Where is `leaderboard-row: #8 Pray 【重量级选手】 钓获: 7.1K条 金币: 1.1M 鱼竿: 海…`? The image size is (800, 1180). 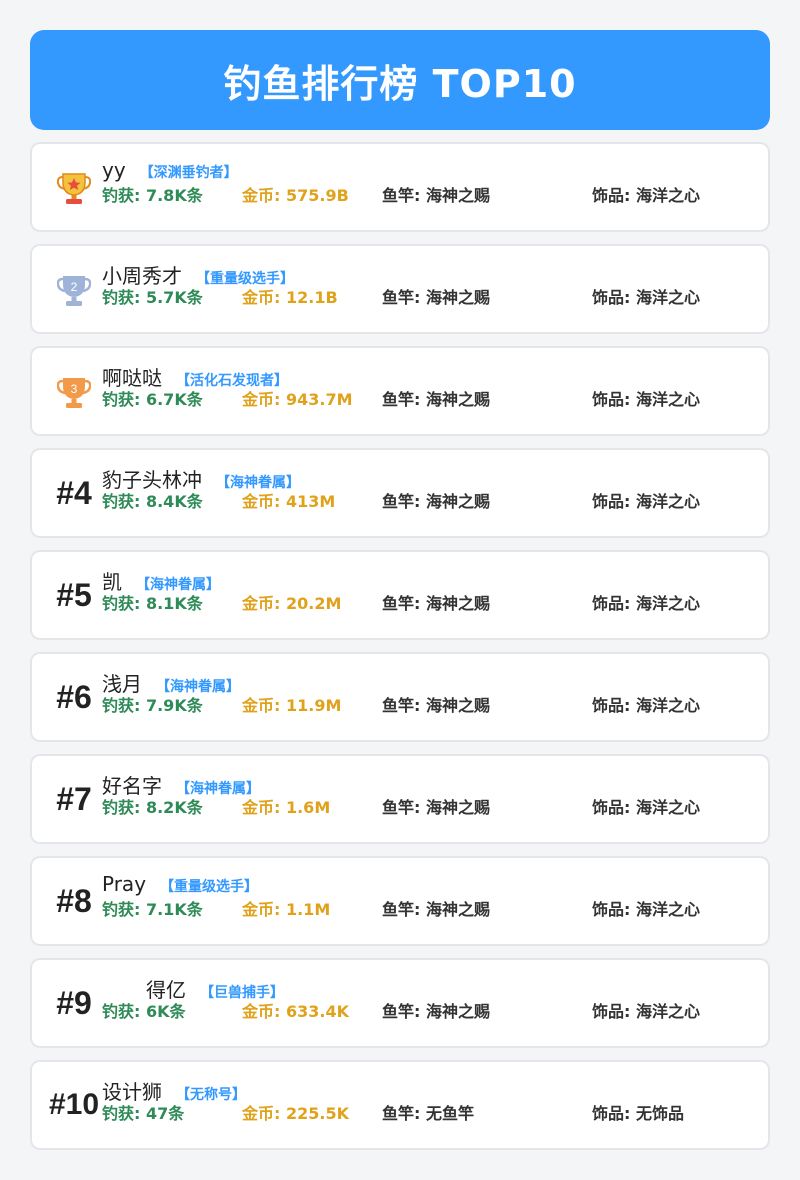 leaderboard-row: #8 Pray 【重量级选手】 钓获: 7.1K条 金币: 1.1M 鱼竿: 海… is located at coordinates (400, 901).